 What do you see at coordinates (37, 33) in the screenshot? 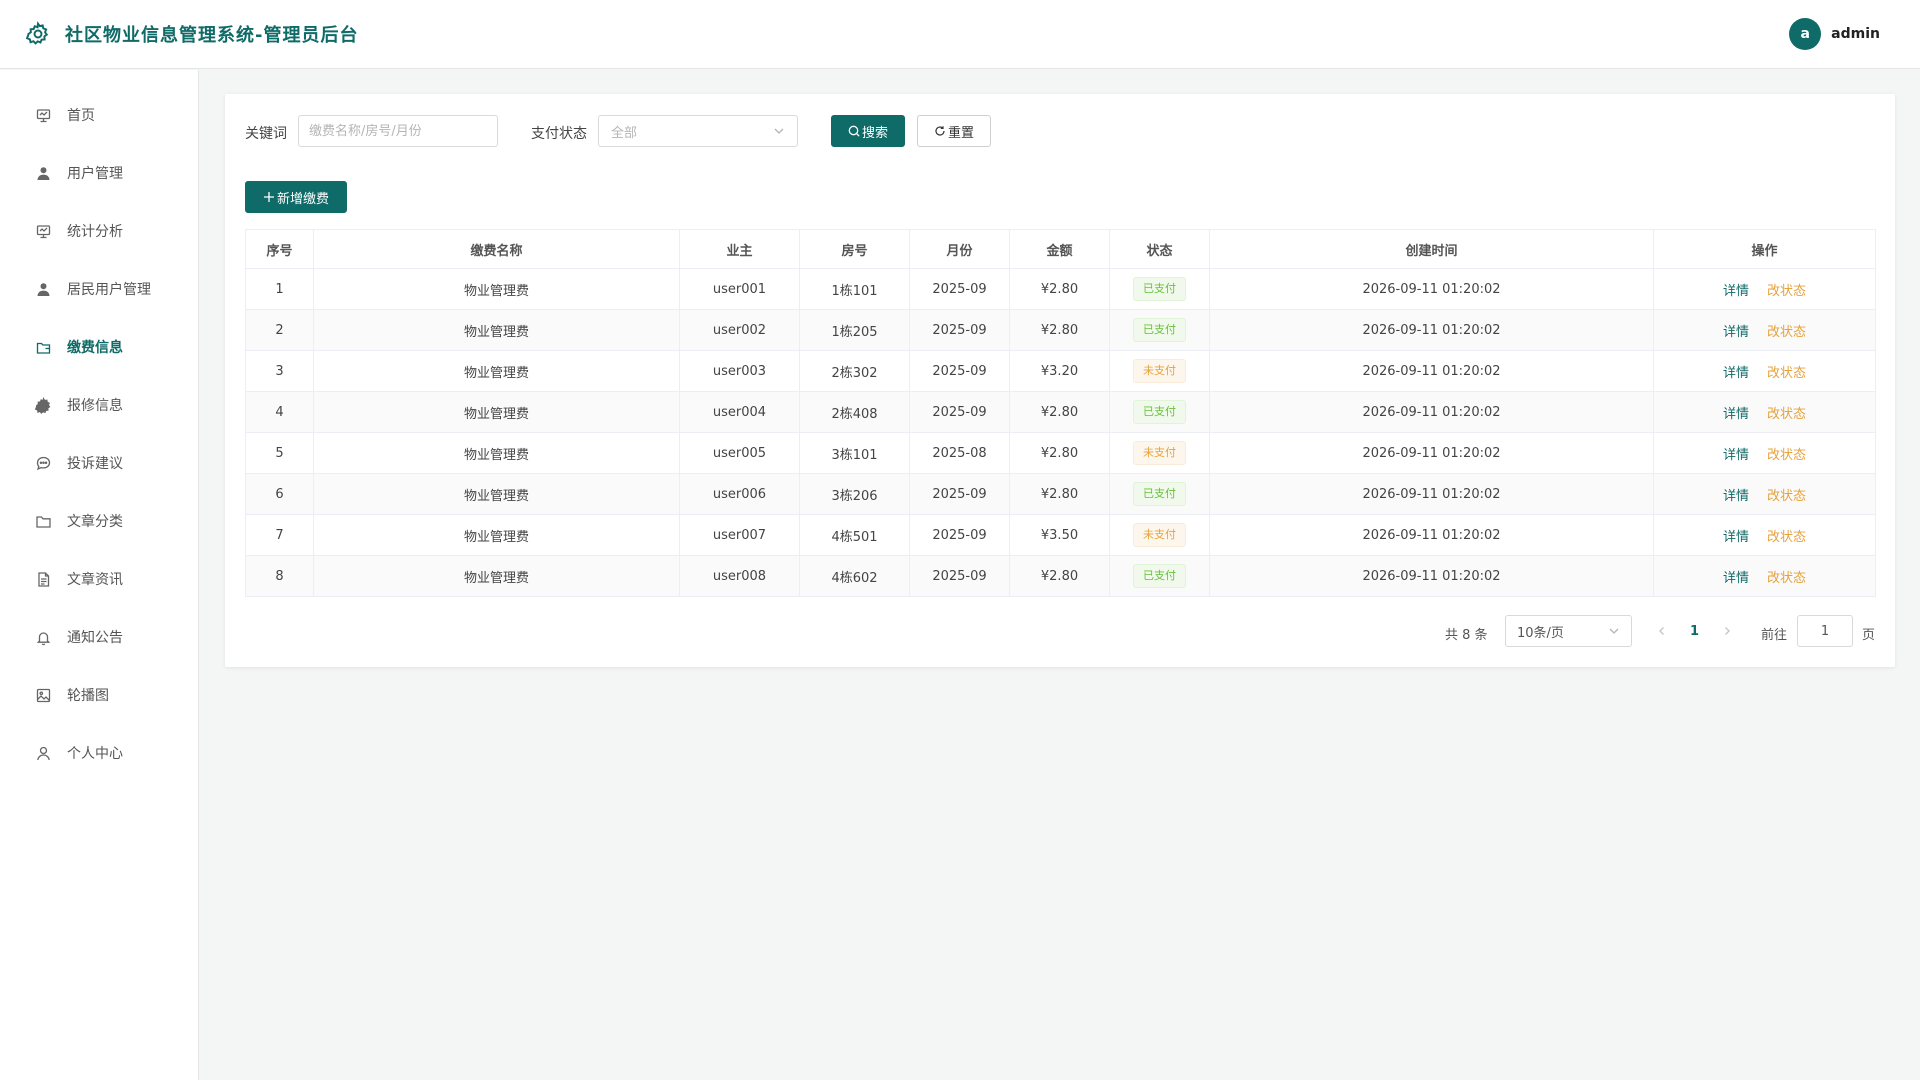
I see `gear-logo-icon` at bounding box center [37, 33].